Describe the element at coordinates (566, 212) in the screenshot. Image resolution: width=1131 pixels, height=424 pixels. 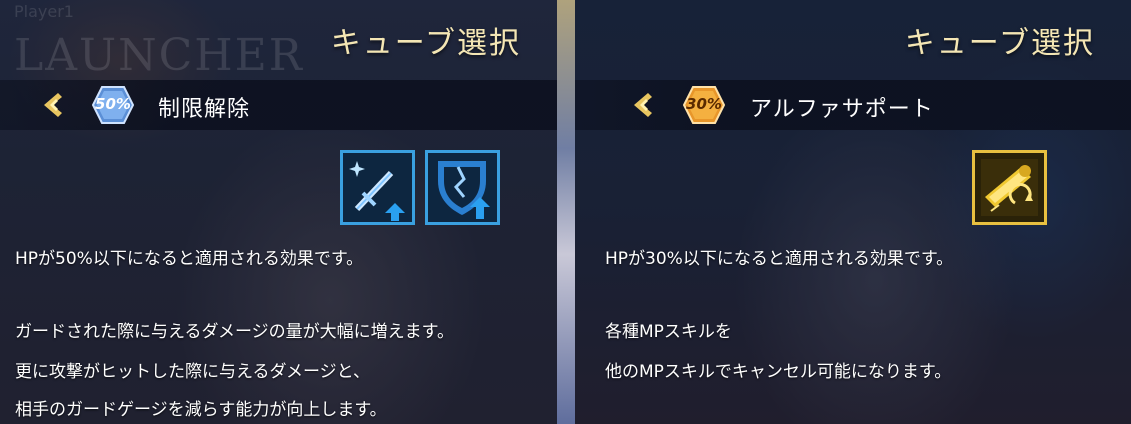
I see `panel-divider` at that location.